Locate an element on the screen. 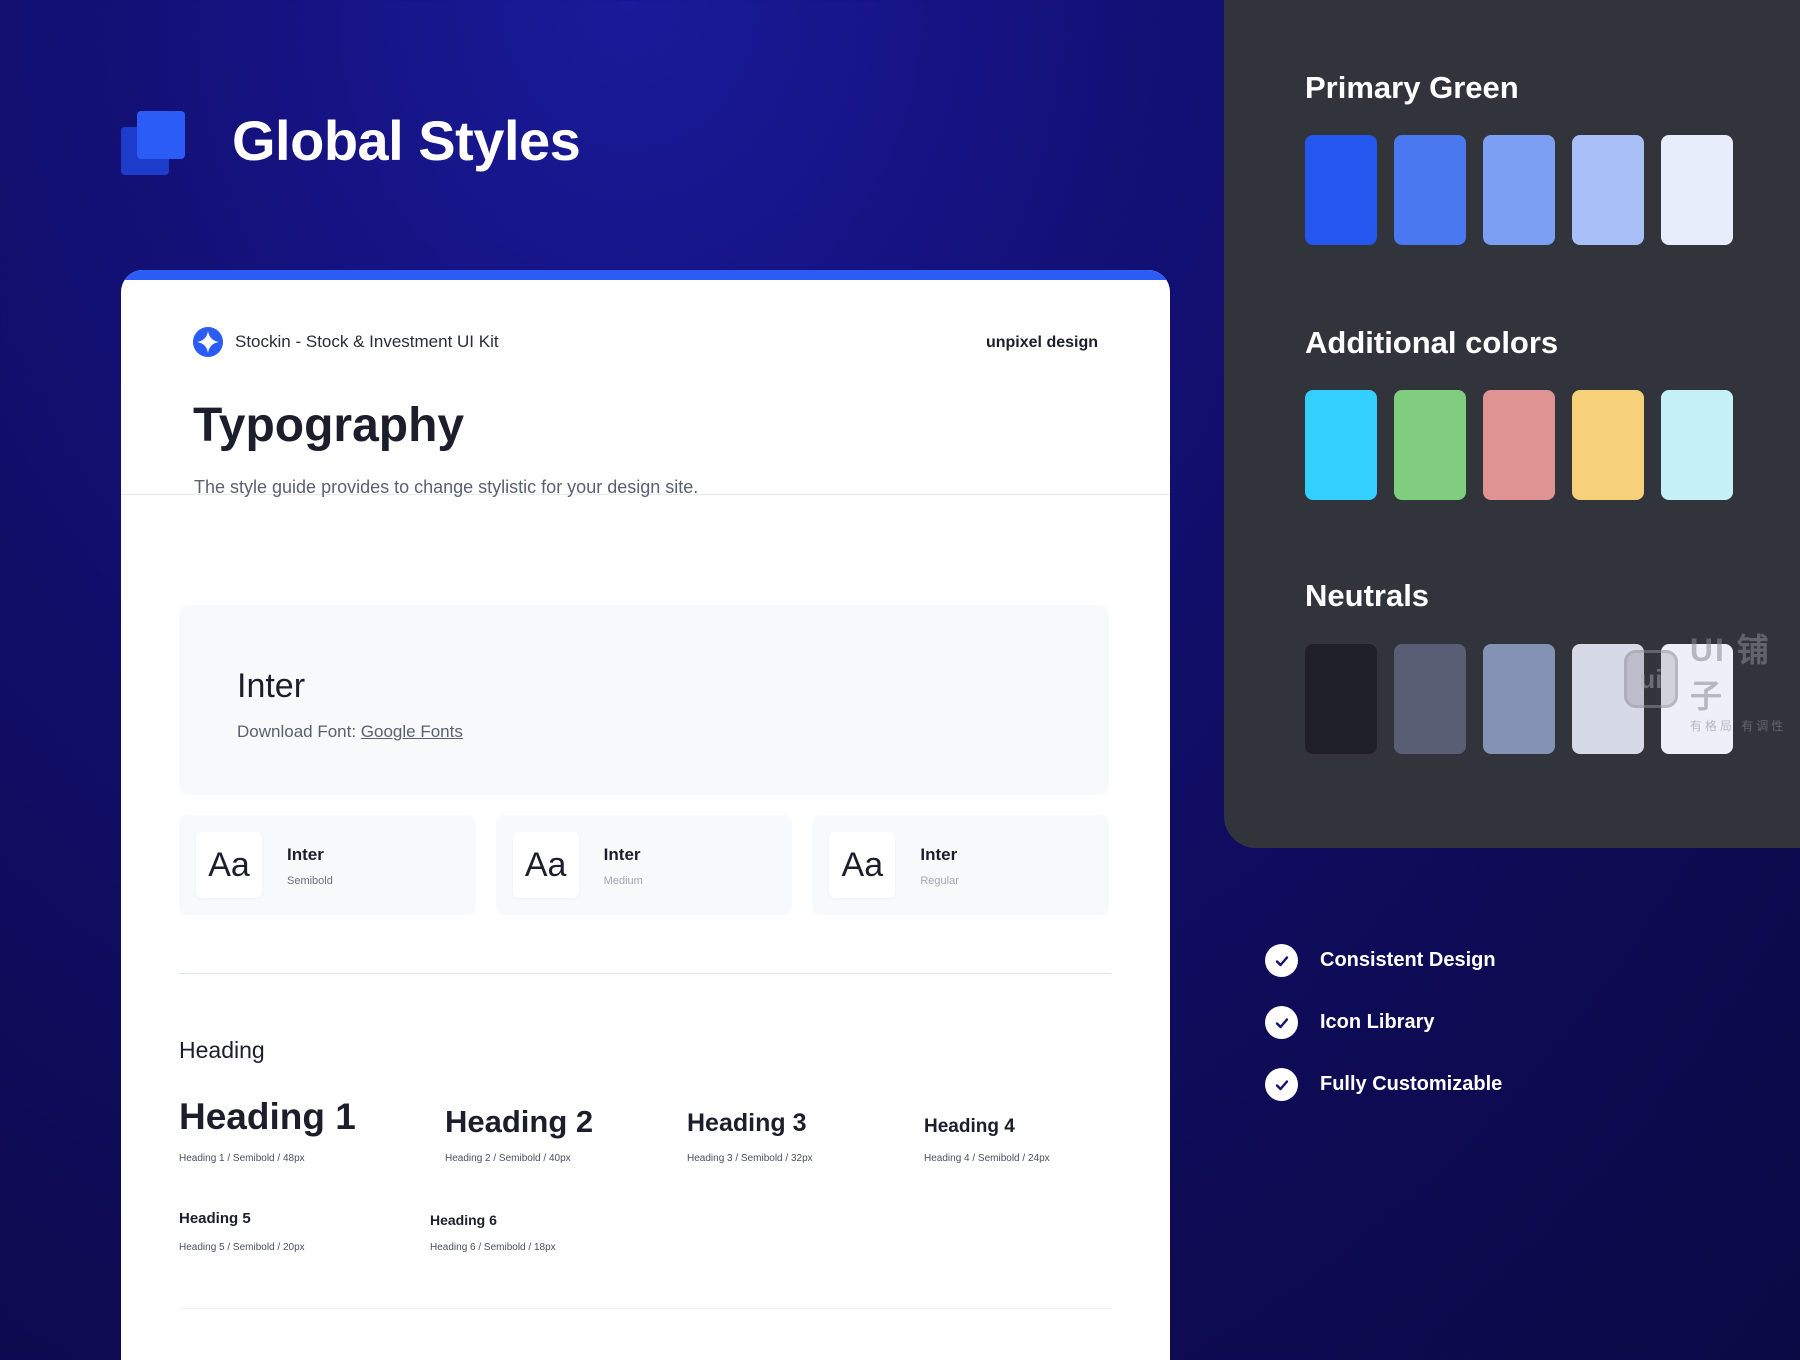 The image size is (1800, 1360). heading-6-sample: Heading 6 is located at coordinates (463, 1220).